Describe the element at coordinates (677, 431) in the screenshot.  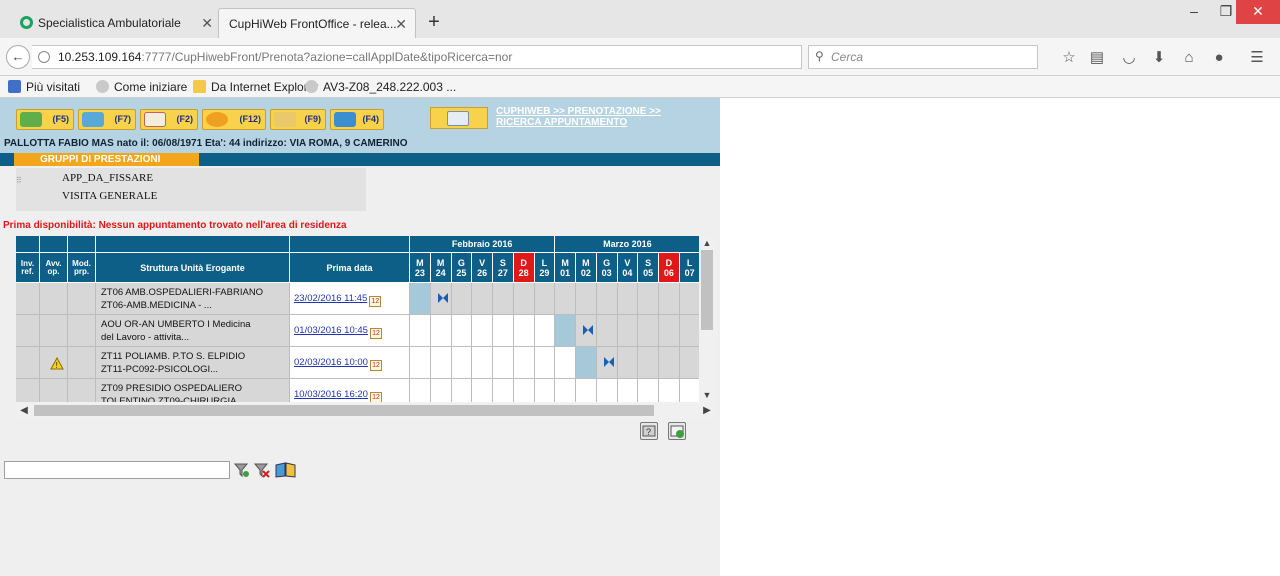
I see `add-calendar-icon` at that location.